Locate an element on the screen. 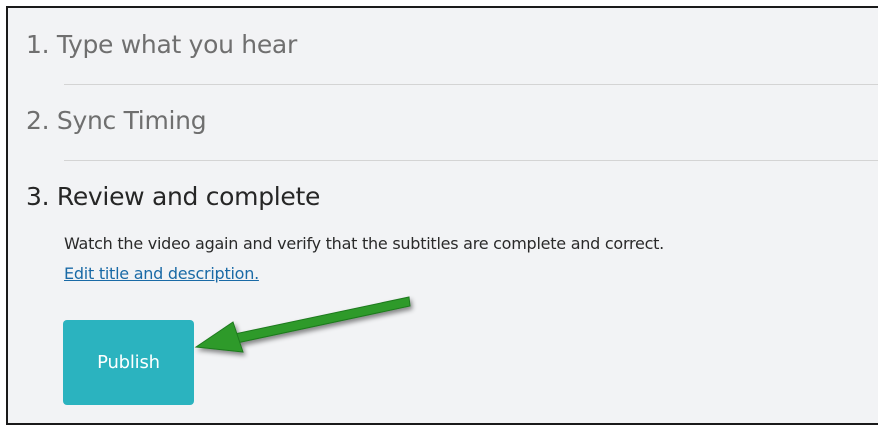 The width and height of the screenshot is (878, 425). step-sync-timing: 2. Sync Timing is located at coordinates (116, 120).